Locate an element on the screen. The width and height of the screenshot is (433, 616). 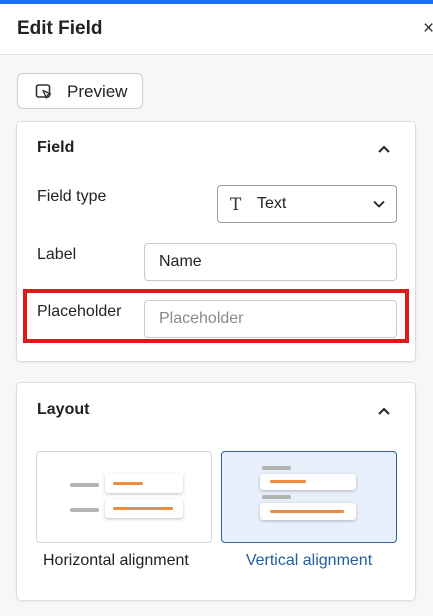
field-type-label: Field type is located at coordinates (72, 196).